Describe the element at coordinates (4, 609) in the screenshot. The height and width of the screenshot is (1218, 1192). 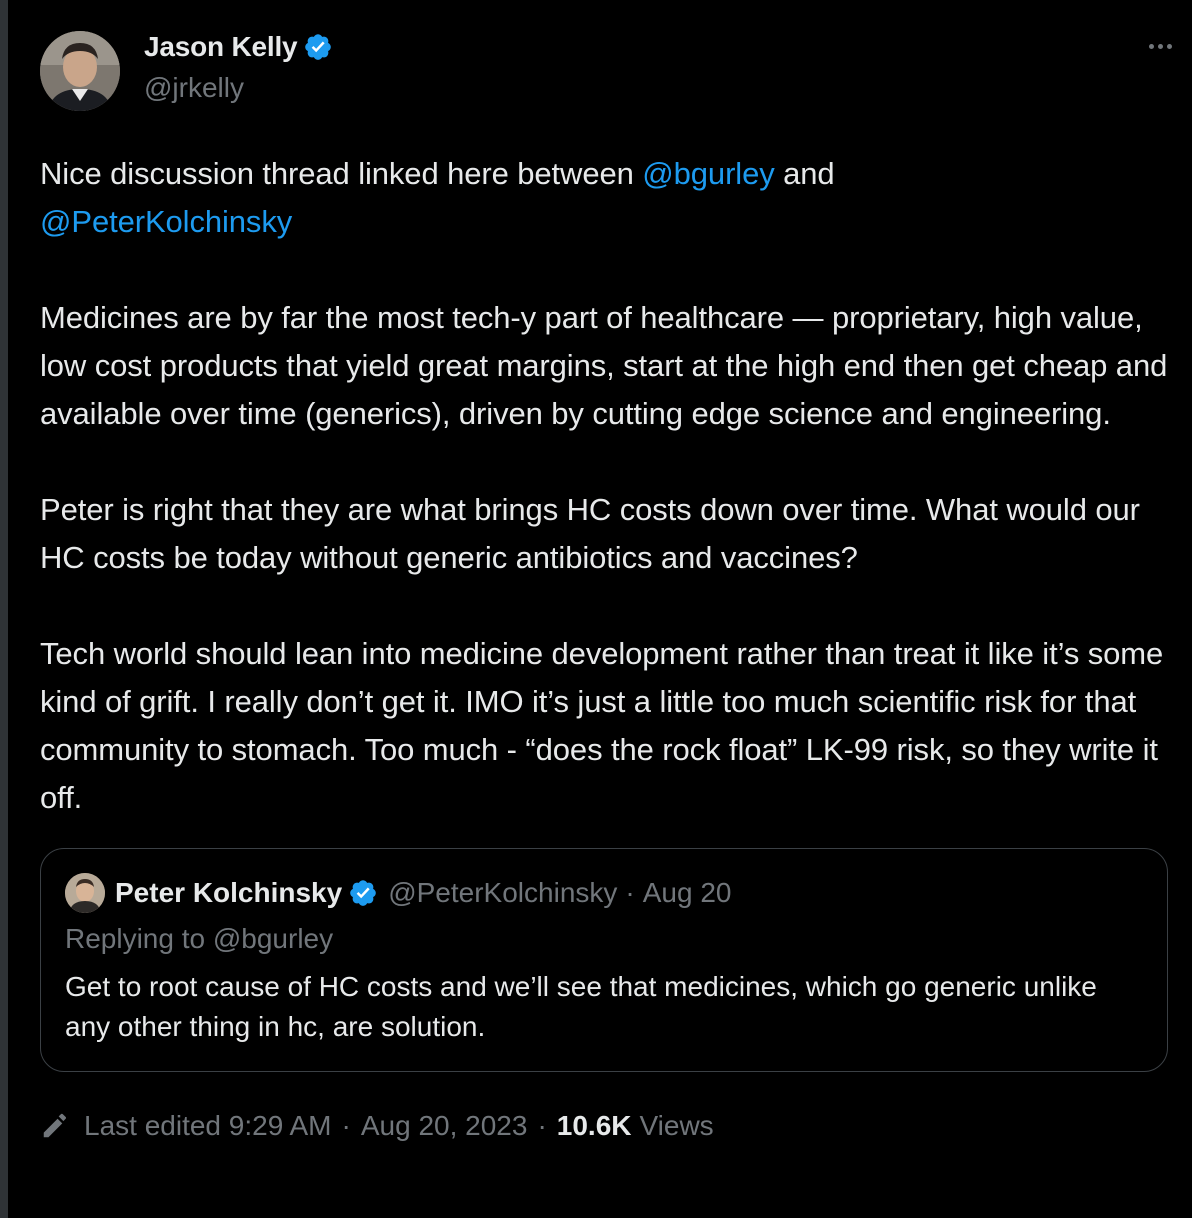
I see `left-border` at that location.